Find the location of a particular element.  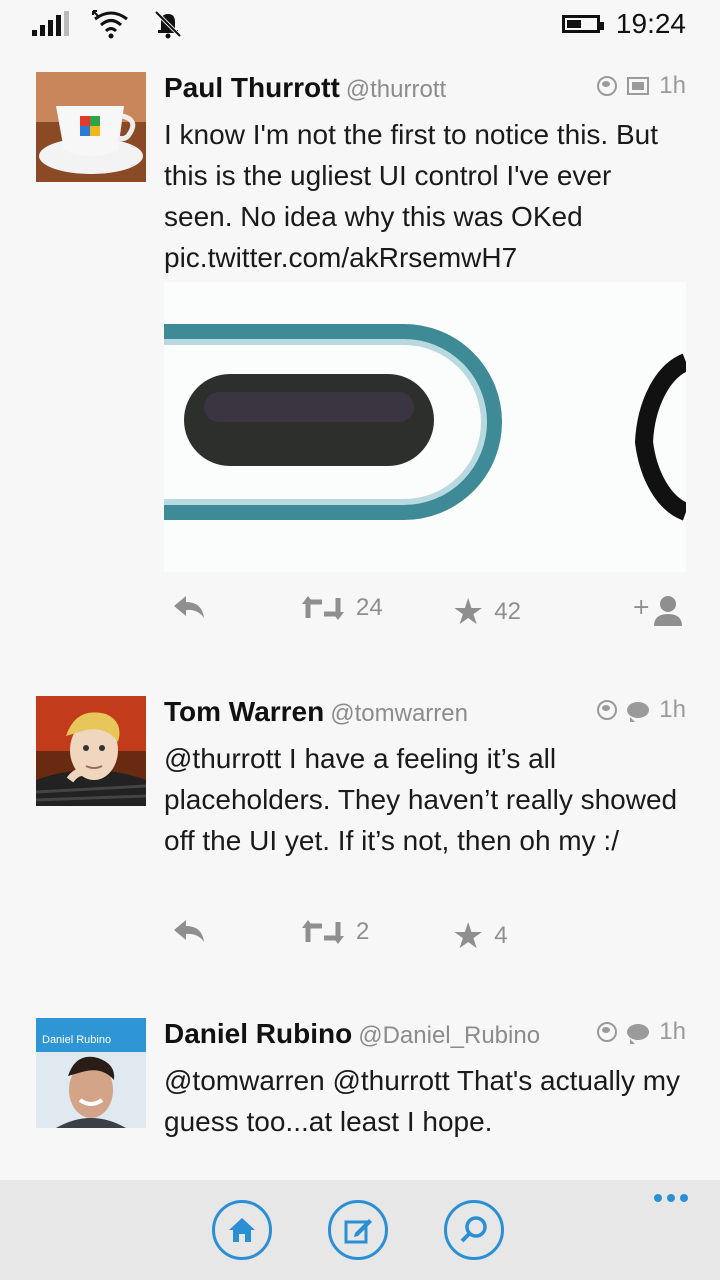

retweet-count: 24 is located at coordinates (369, 607).